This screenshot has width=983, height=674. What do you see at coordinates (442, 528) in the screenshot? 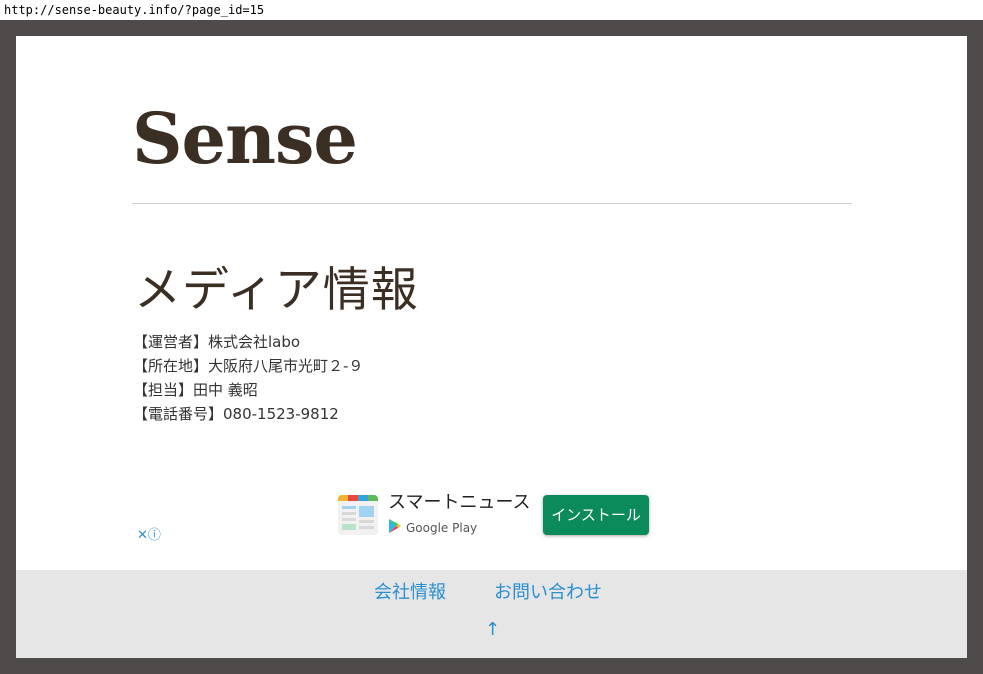
I see `google-play-label: Google Play` at bounding box center [442, 528].